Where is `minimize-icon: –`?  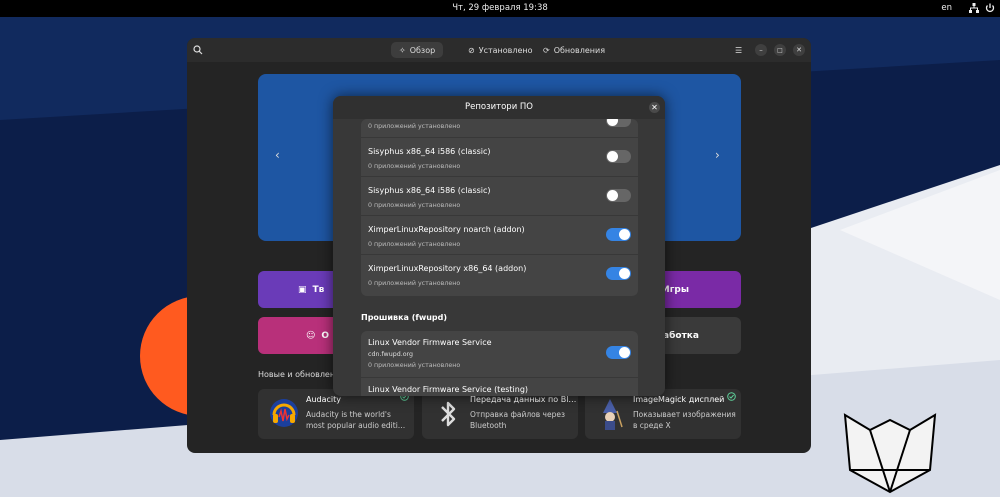
minimize-icon: – is located at coordinates (761, 50).